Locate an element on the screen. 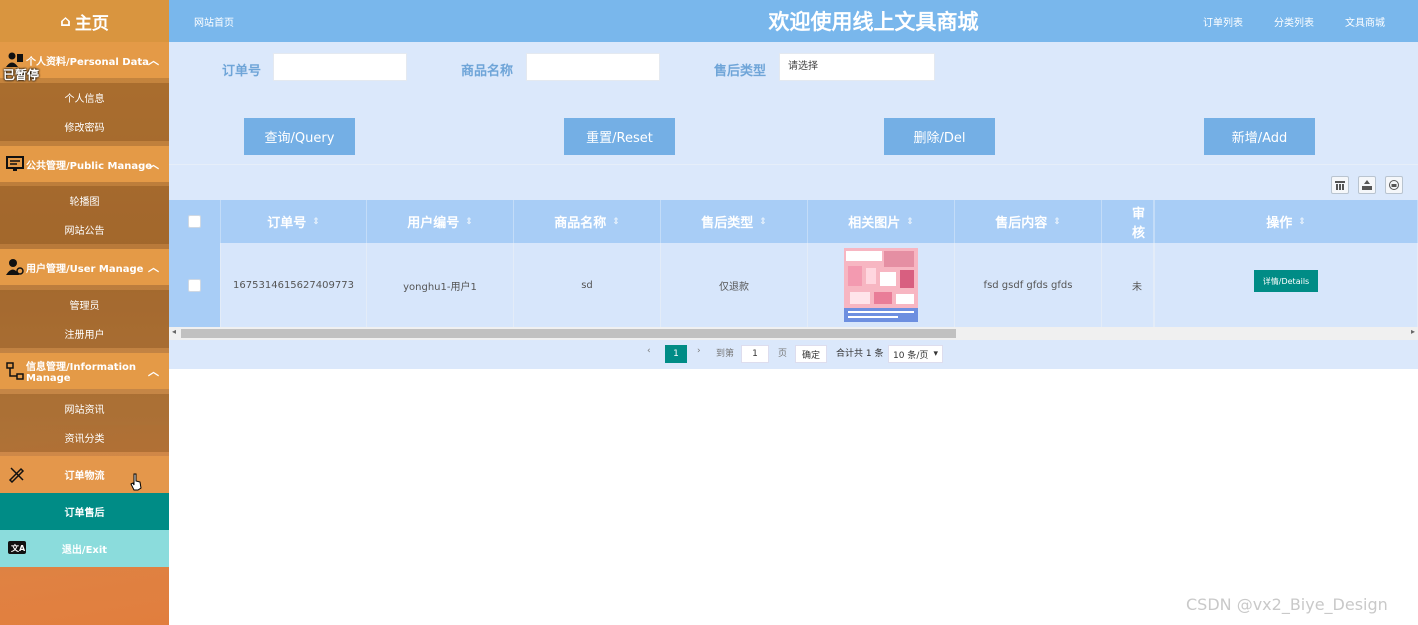 This screenshot has width=1418, height=625. prev-page-icon: ‹ is located at coordinates (649, 351).